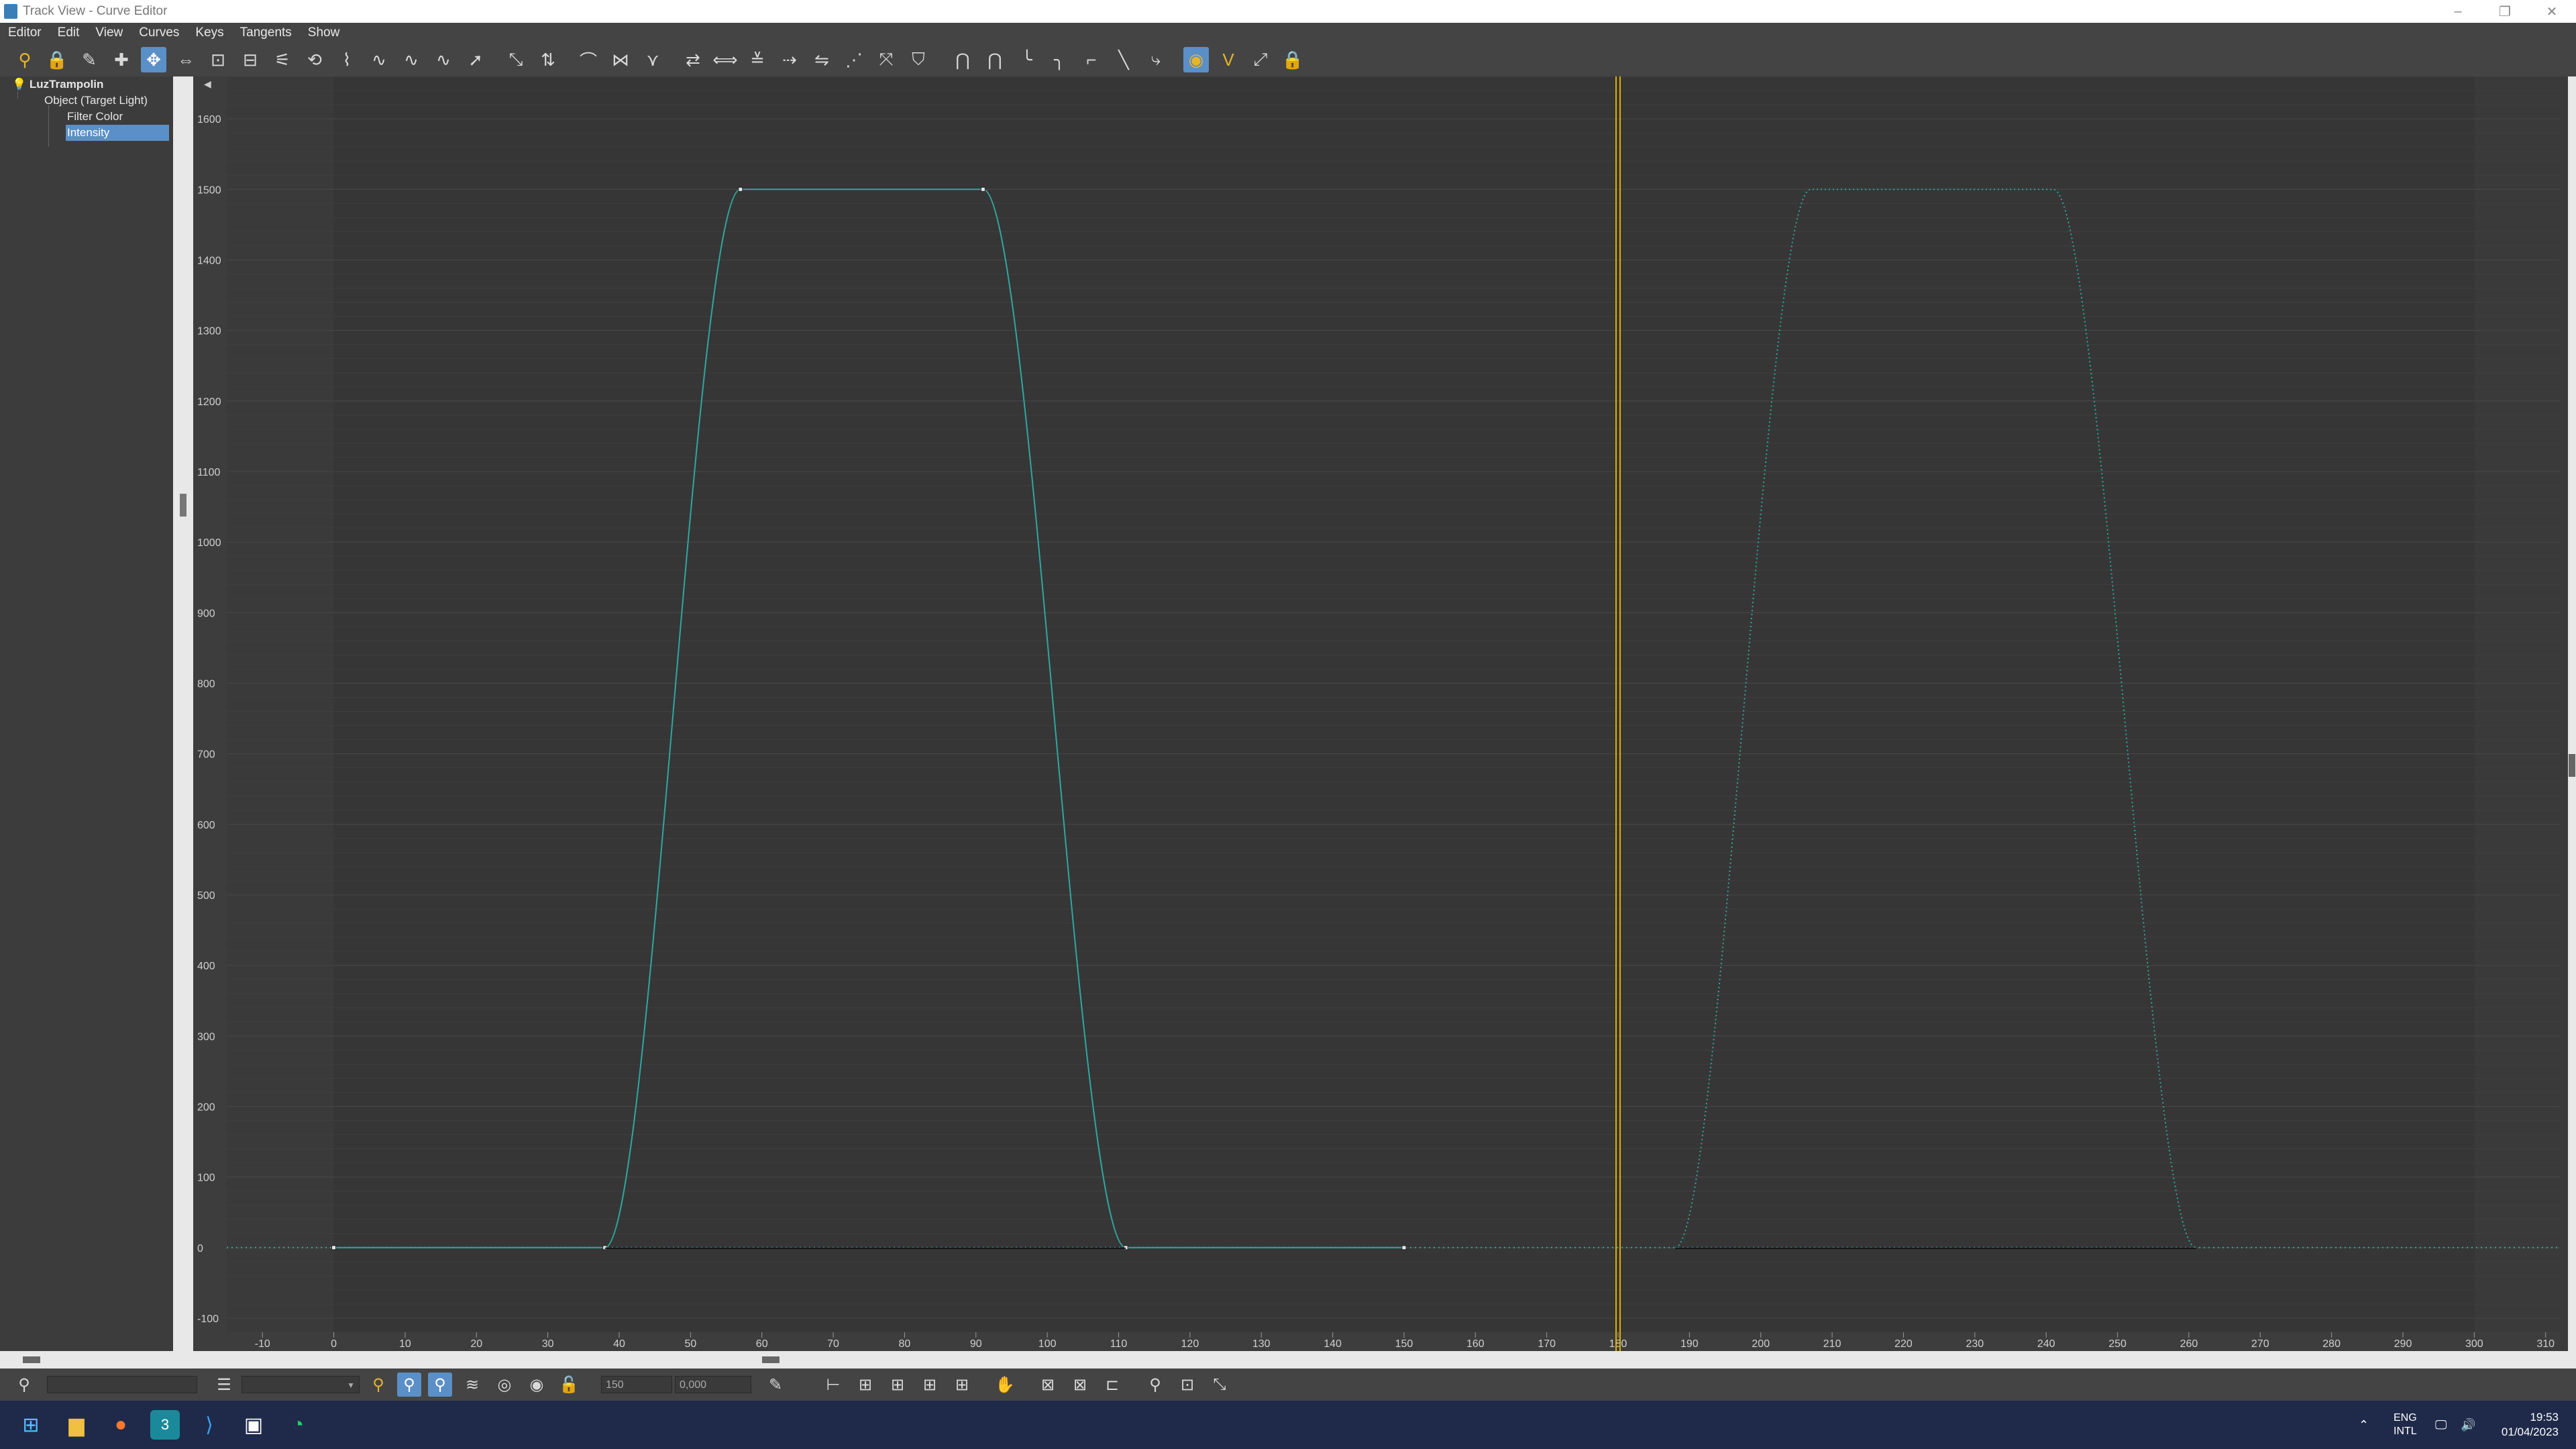 Image resolution: width=2576 pixels, height=1449 pixels. What do you see at coordinates (153, 59) in the screenshot?
I see `move-keys-icon: ✥` at bounding box center [153, 59].